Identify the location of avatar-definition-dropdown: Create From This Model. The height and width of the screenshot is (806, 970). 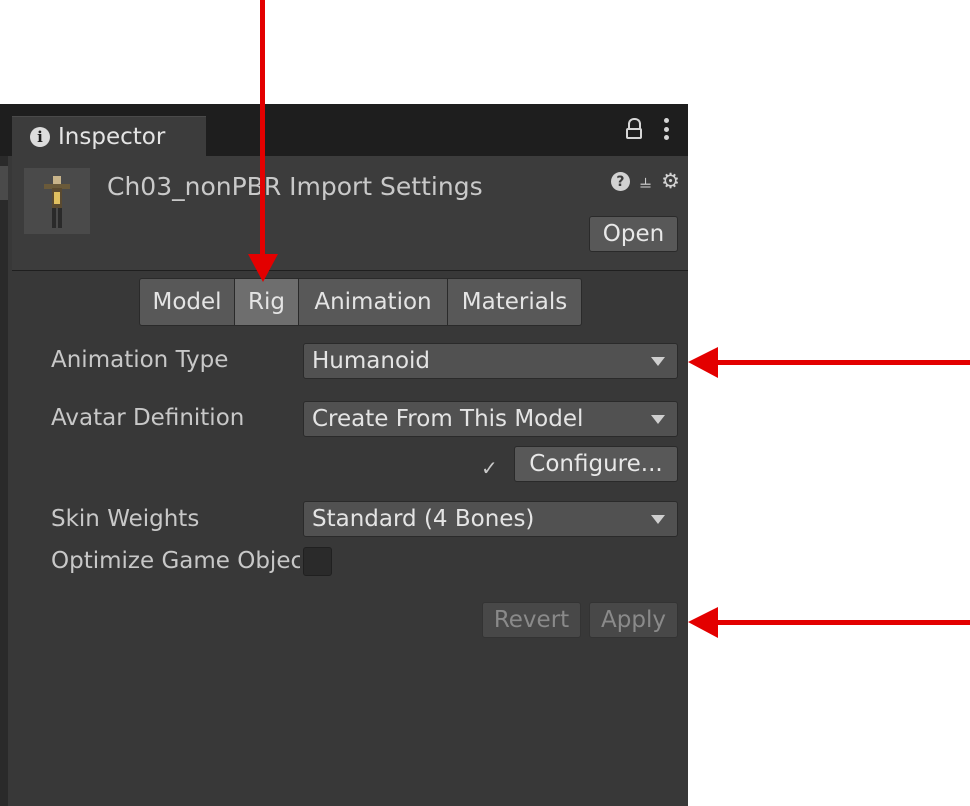
(490, 419).